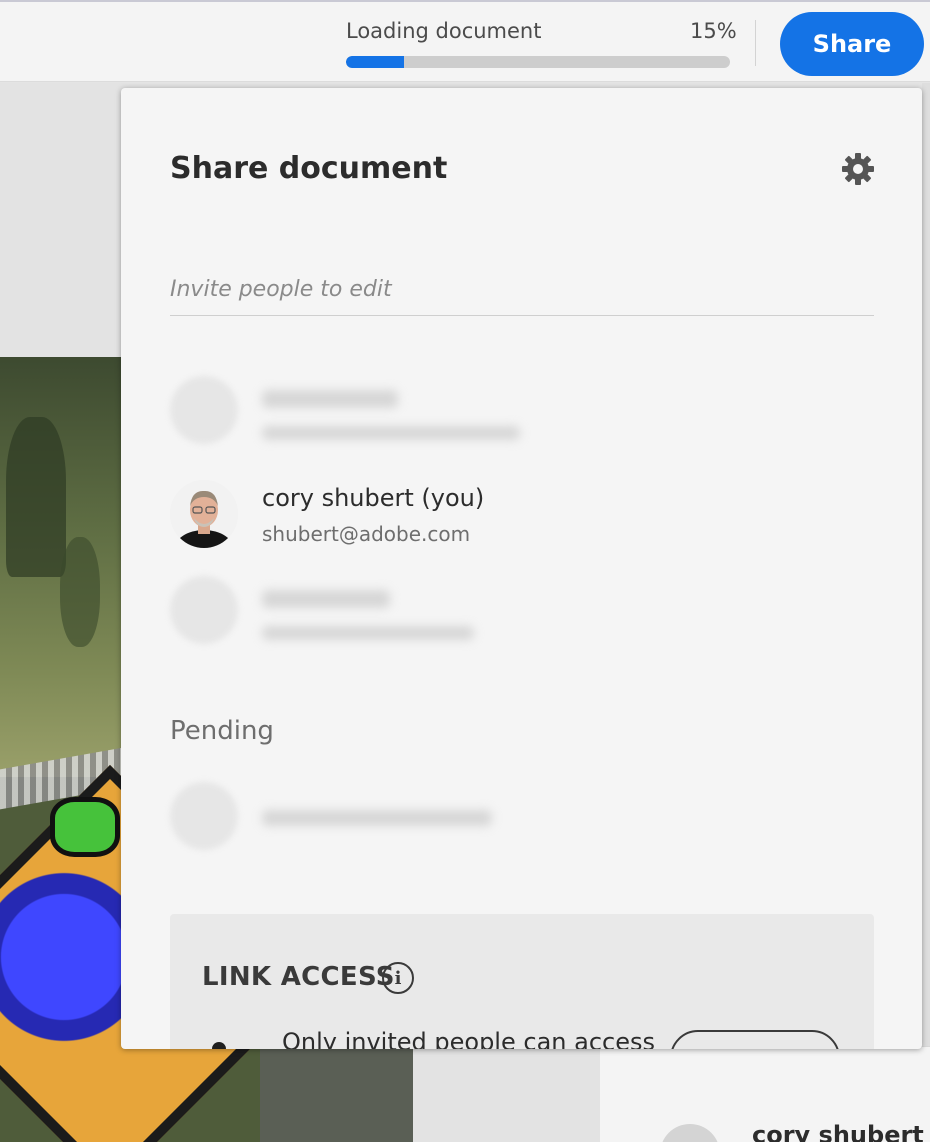 This screenshot has height=1142, width=930. I want to click on pending-row, so click(522, 819).